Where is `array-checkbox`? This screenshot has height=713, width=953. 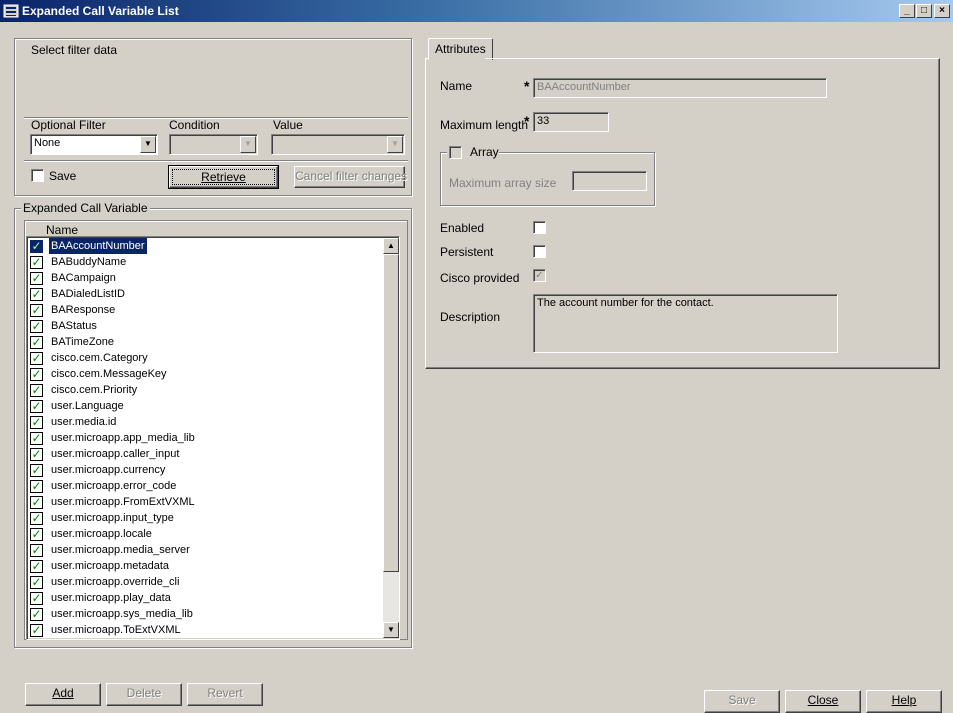
array-checkbox is located at coordinates (455, 152).